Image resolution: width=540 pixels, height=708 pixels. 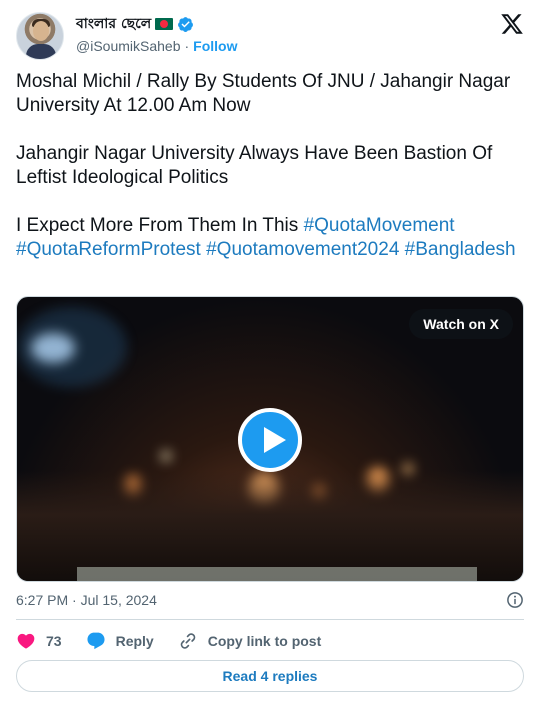 What do you see at coordinates (166, 456) in the screenshot?
I see `street-light` at bounding box center [166, 456].